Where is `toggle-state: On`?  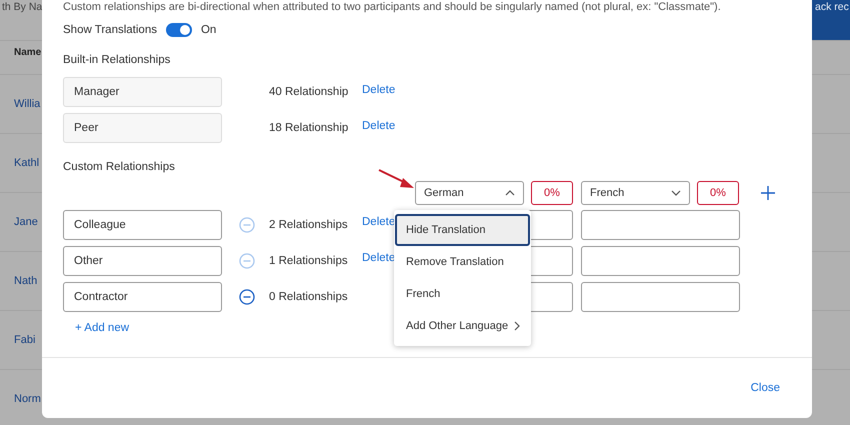 toggle-state: On is located at coordinates (208, 30).